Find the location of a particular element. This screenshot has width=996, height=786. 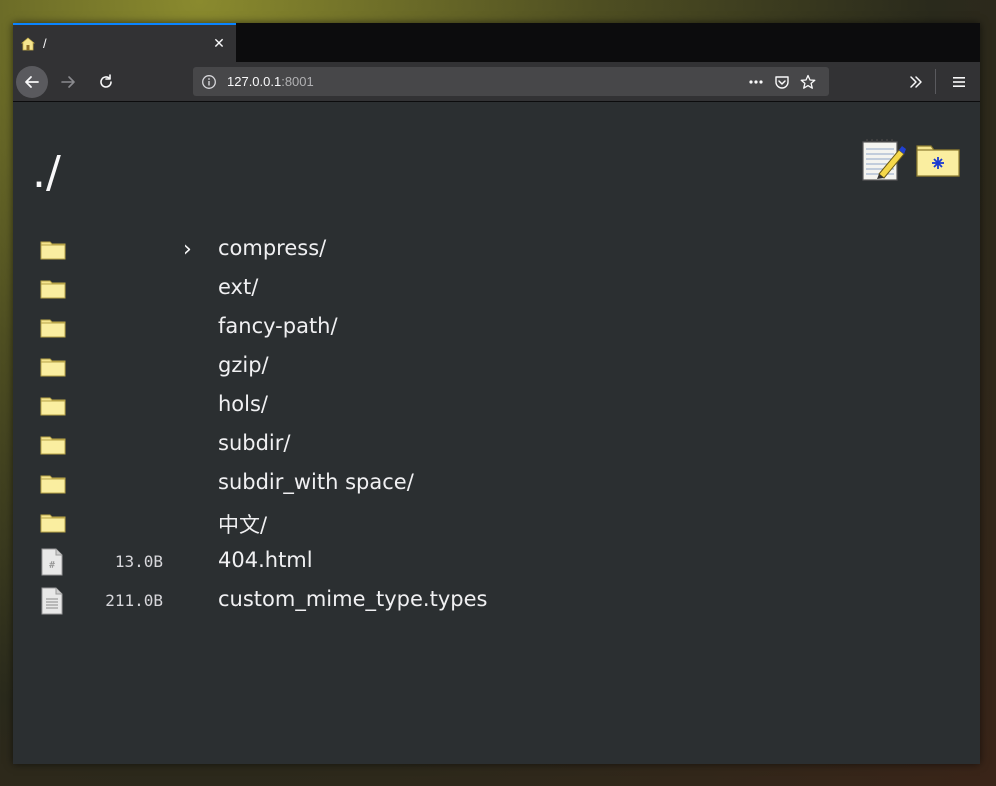

reload-button is located at coordinates (106, 82).